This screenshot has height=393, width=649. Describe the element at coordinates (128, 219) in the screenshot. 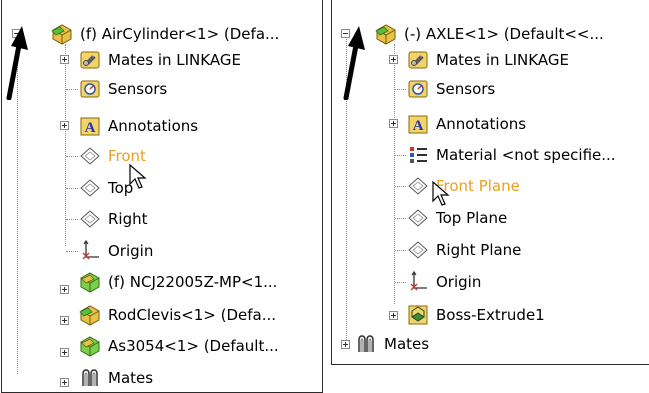

I see `tree-item-label: Right` at that location.